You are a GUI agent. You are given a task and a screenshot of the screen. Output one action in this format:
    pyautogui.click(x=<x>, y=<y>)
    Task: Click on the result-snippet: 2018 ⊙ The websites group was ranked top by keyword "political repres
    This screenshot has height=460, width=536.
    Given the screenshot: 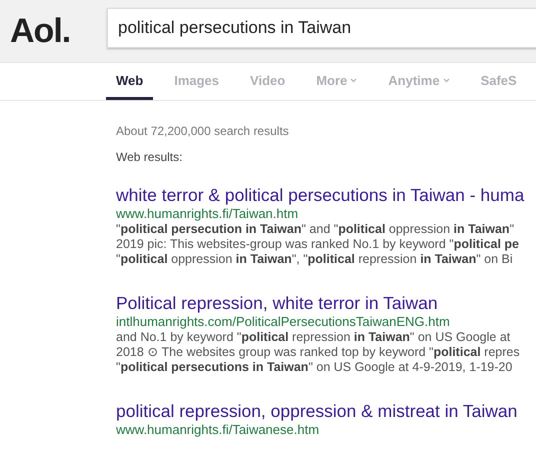 What is the action you would take?
    pyautogui.click(x=318, y=352)
    